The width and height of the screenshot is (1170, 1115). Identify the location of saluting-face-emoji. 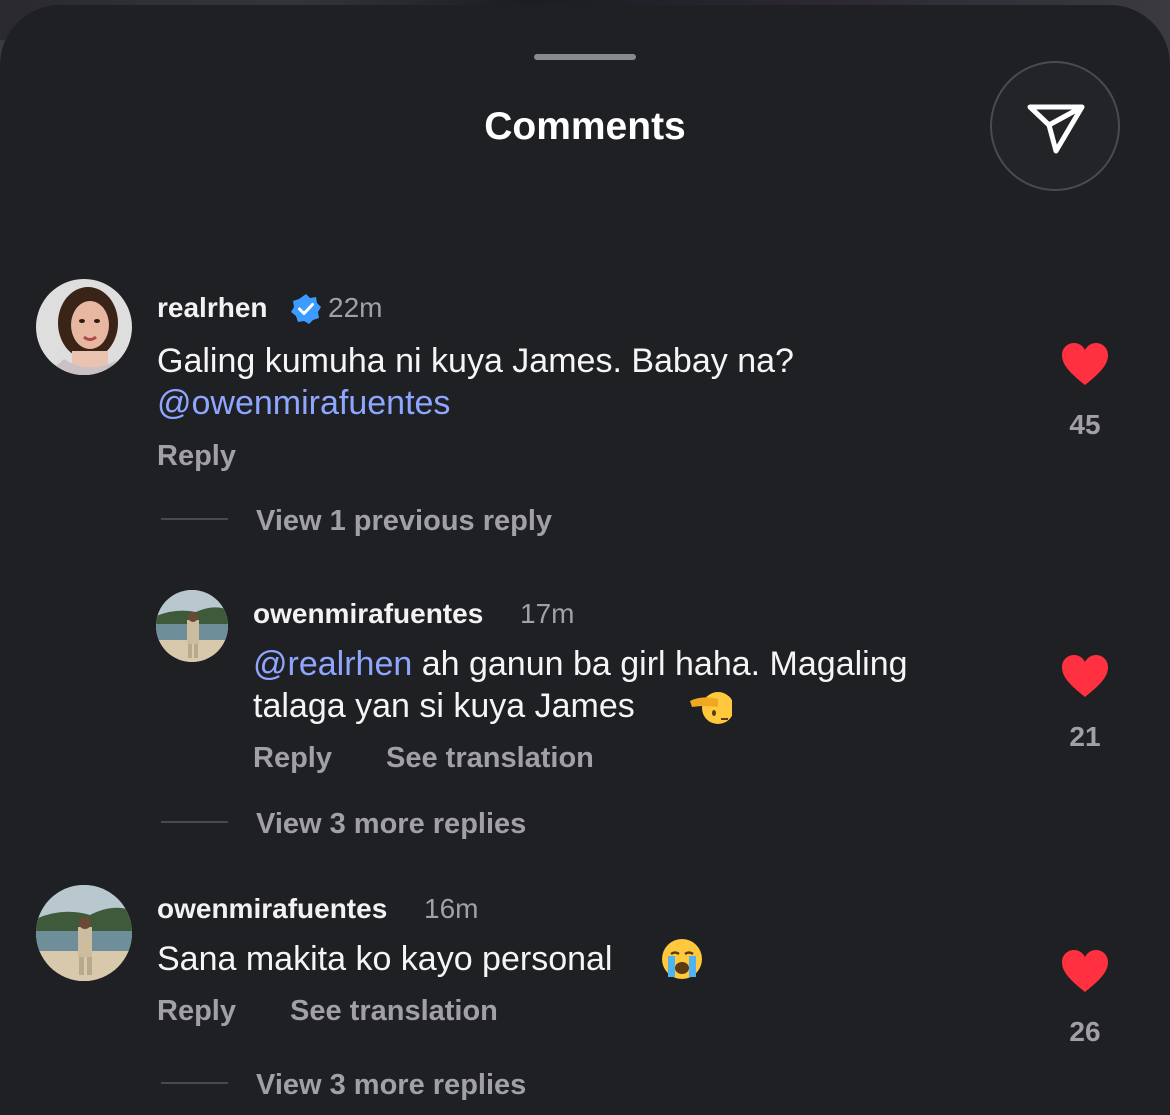
(711, 710).